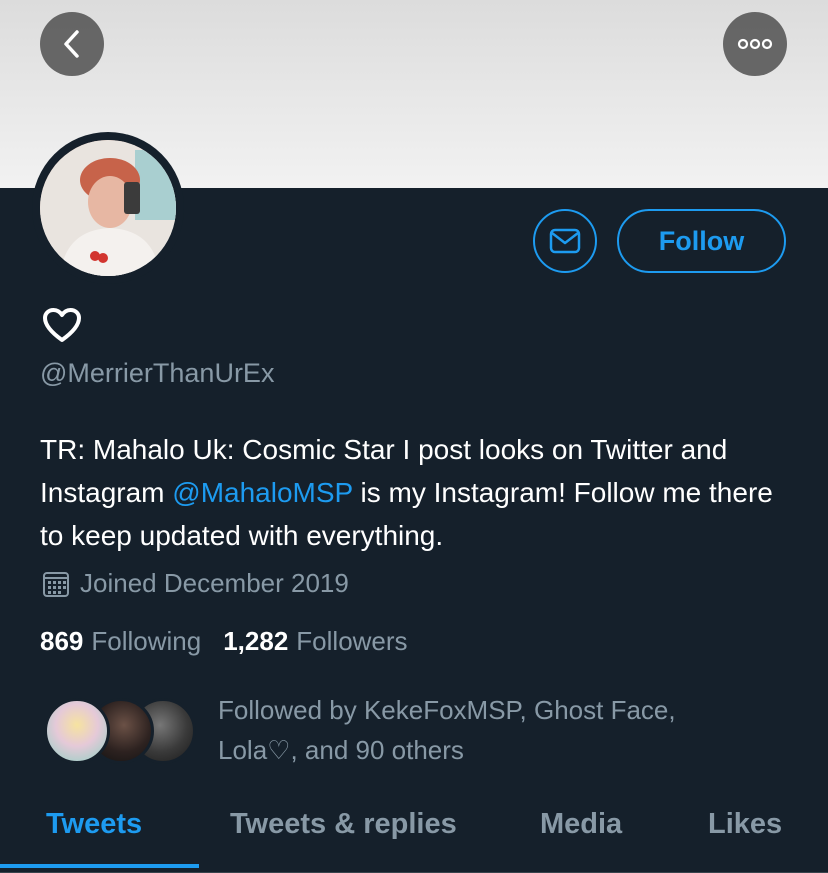 Image resolution: width=828 pixels, height=873 pixels. What do you see at coordinates (581, 824) in the screenshot?
I see `tab-media: Media` at bounding box center [581, 824].